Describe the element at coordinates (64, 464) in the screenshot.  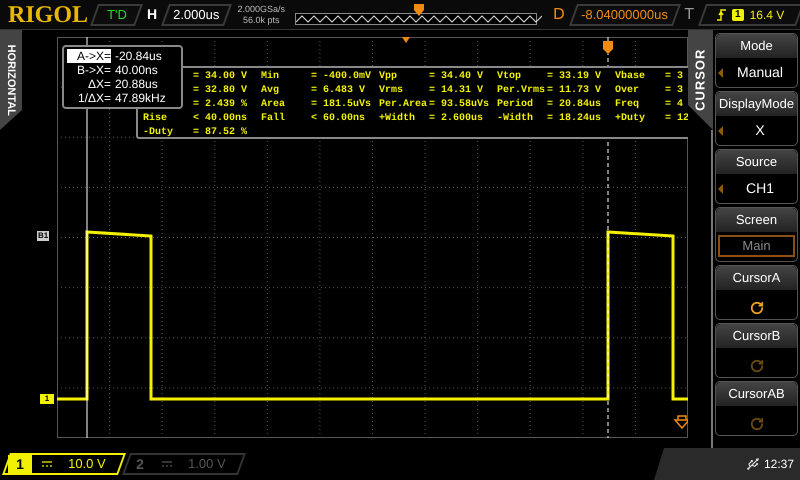
I see `channel-tab: 1 10.0 V` at that location.